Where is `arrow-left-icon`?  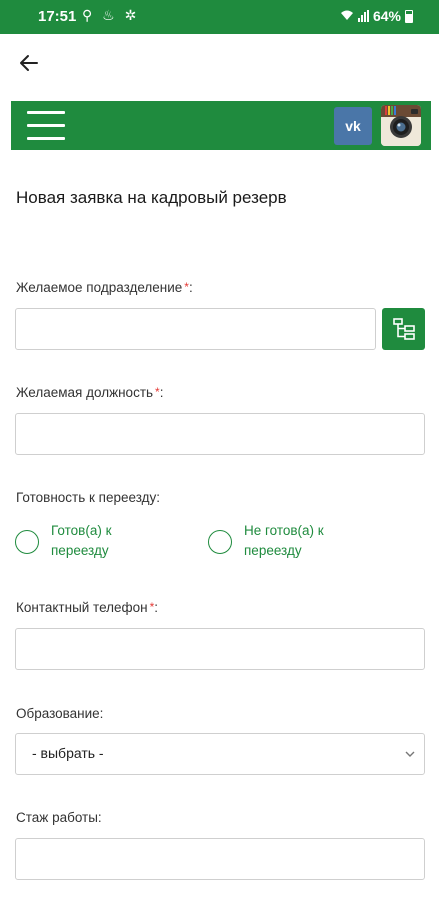
arrow-left-icon is located at coordinates (29, 63).